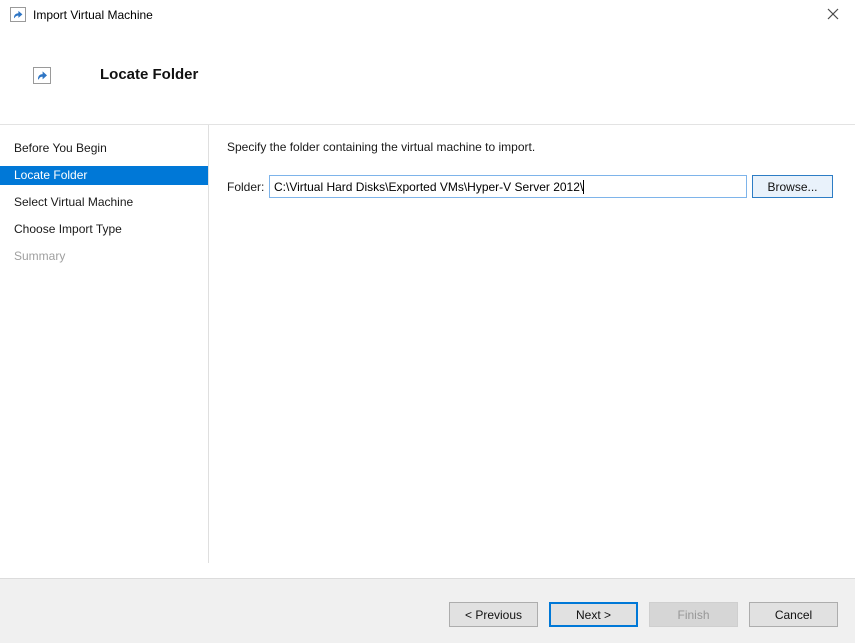  I want to click on footer-bar: < Previous Next > Finish Cancel, so click(427, 610).